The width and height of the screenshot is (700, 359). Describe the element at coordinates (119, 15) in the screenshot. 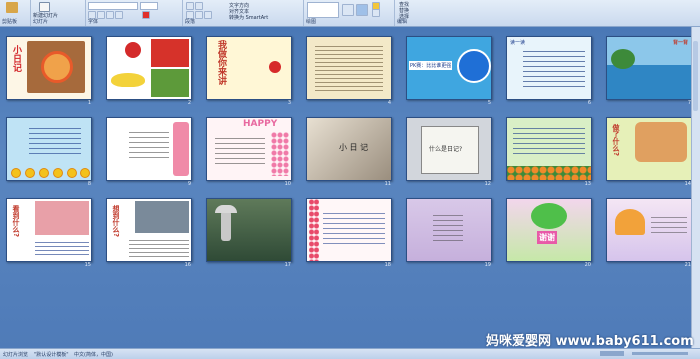

I see `shadow-icon` at that location.